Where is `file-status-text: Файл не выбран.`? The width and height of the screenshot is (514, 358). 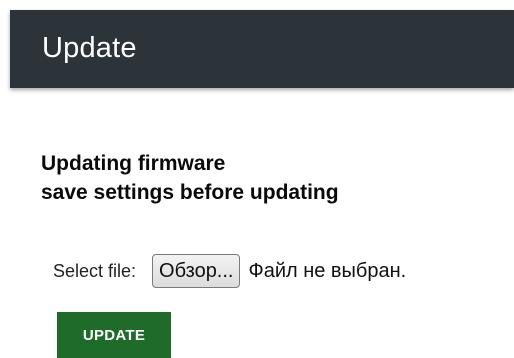
file-status-text: Файл не выбран. is located at coordinates (327, 270).